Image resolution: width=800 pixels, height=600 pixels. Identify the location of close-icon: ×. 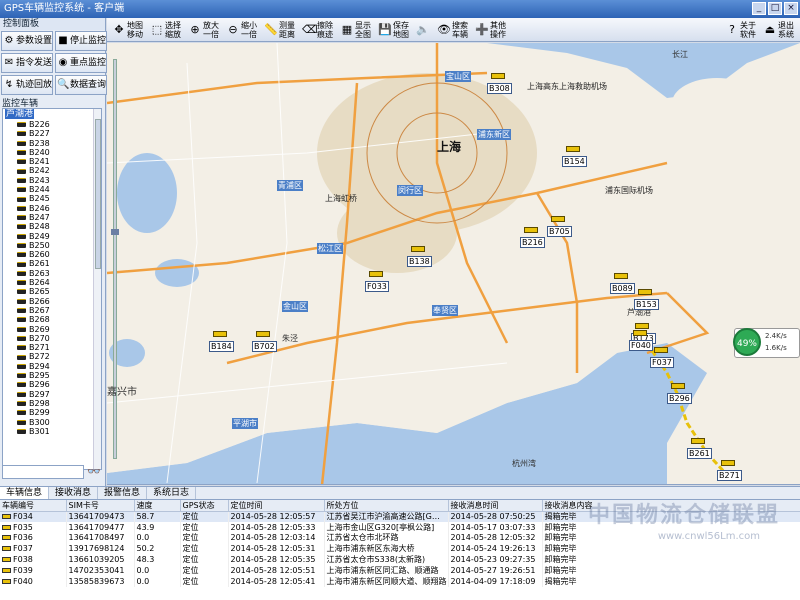
(791, 8).